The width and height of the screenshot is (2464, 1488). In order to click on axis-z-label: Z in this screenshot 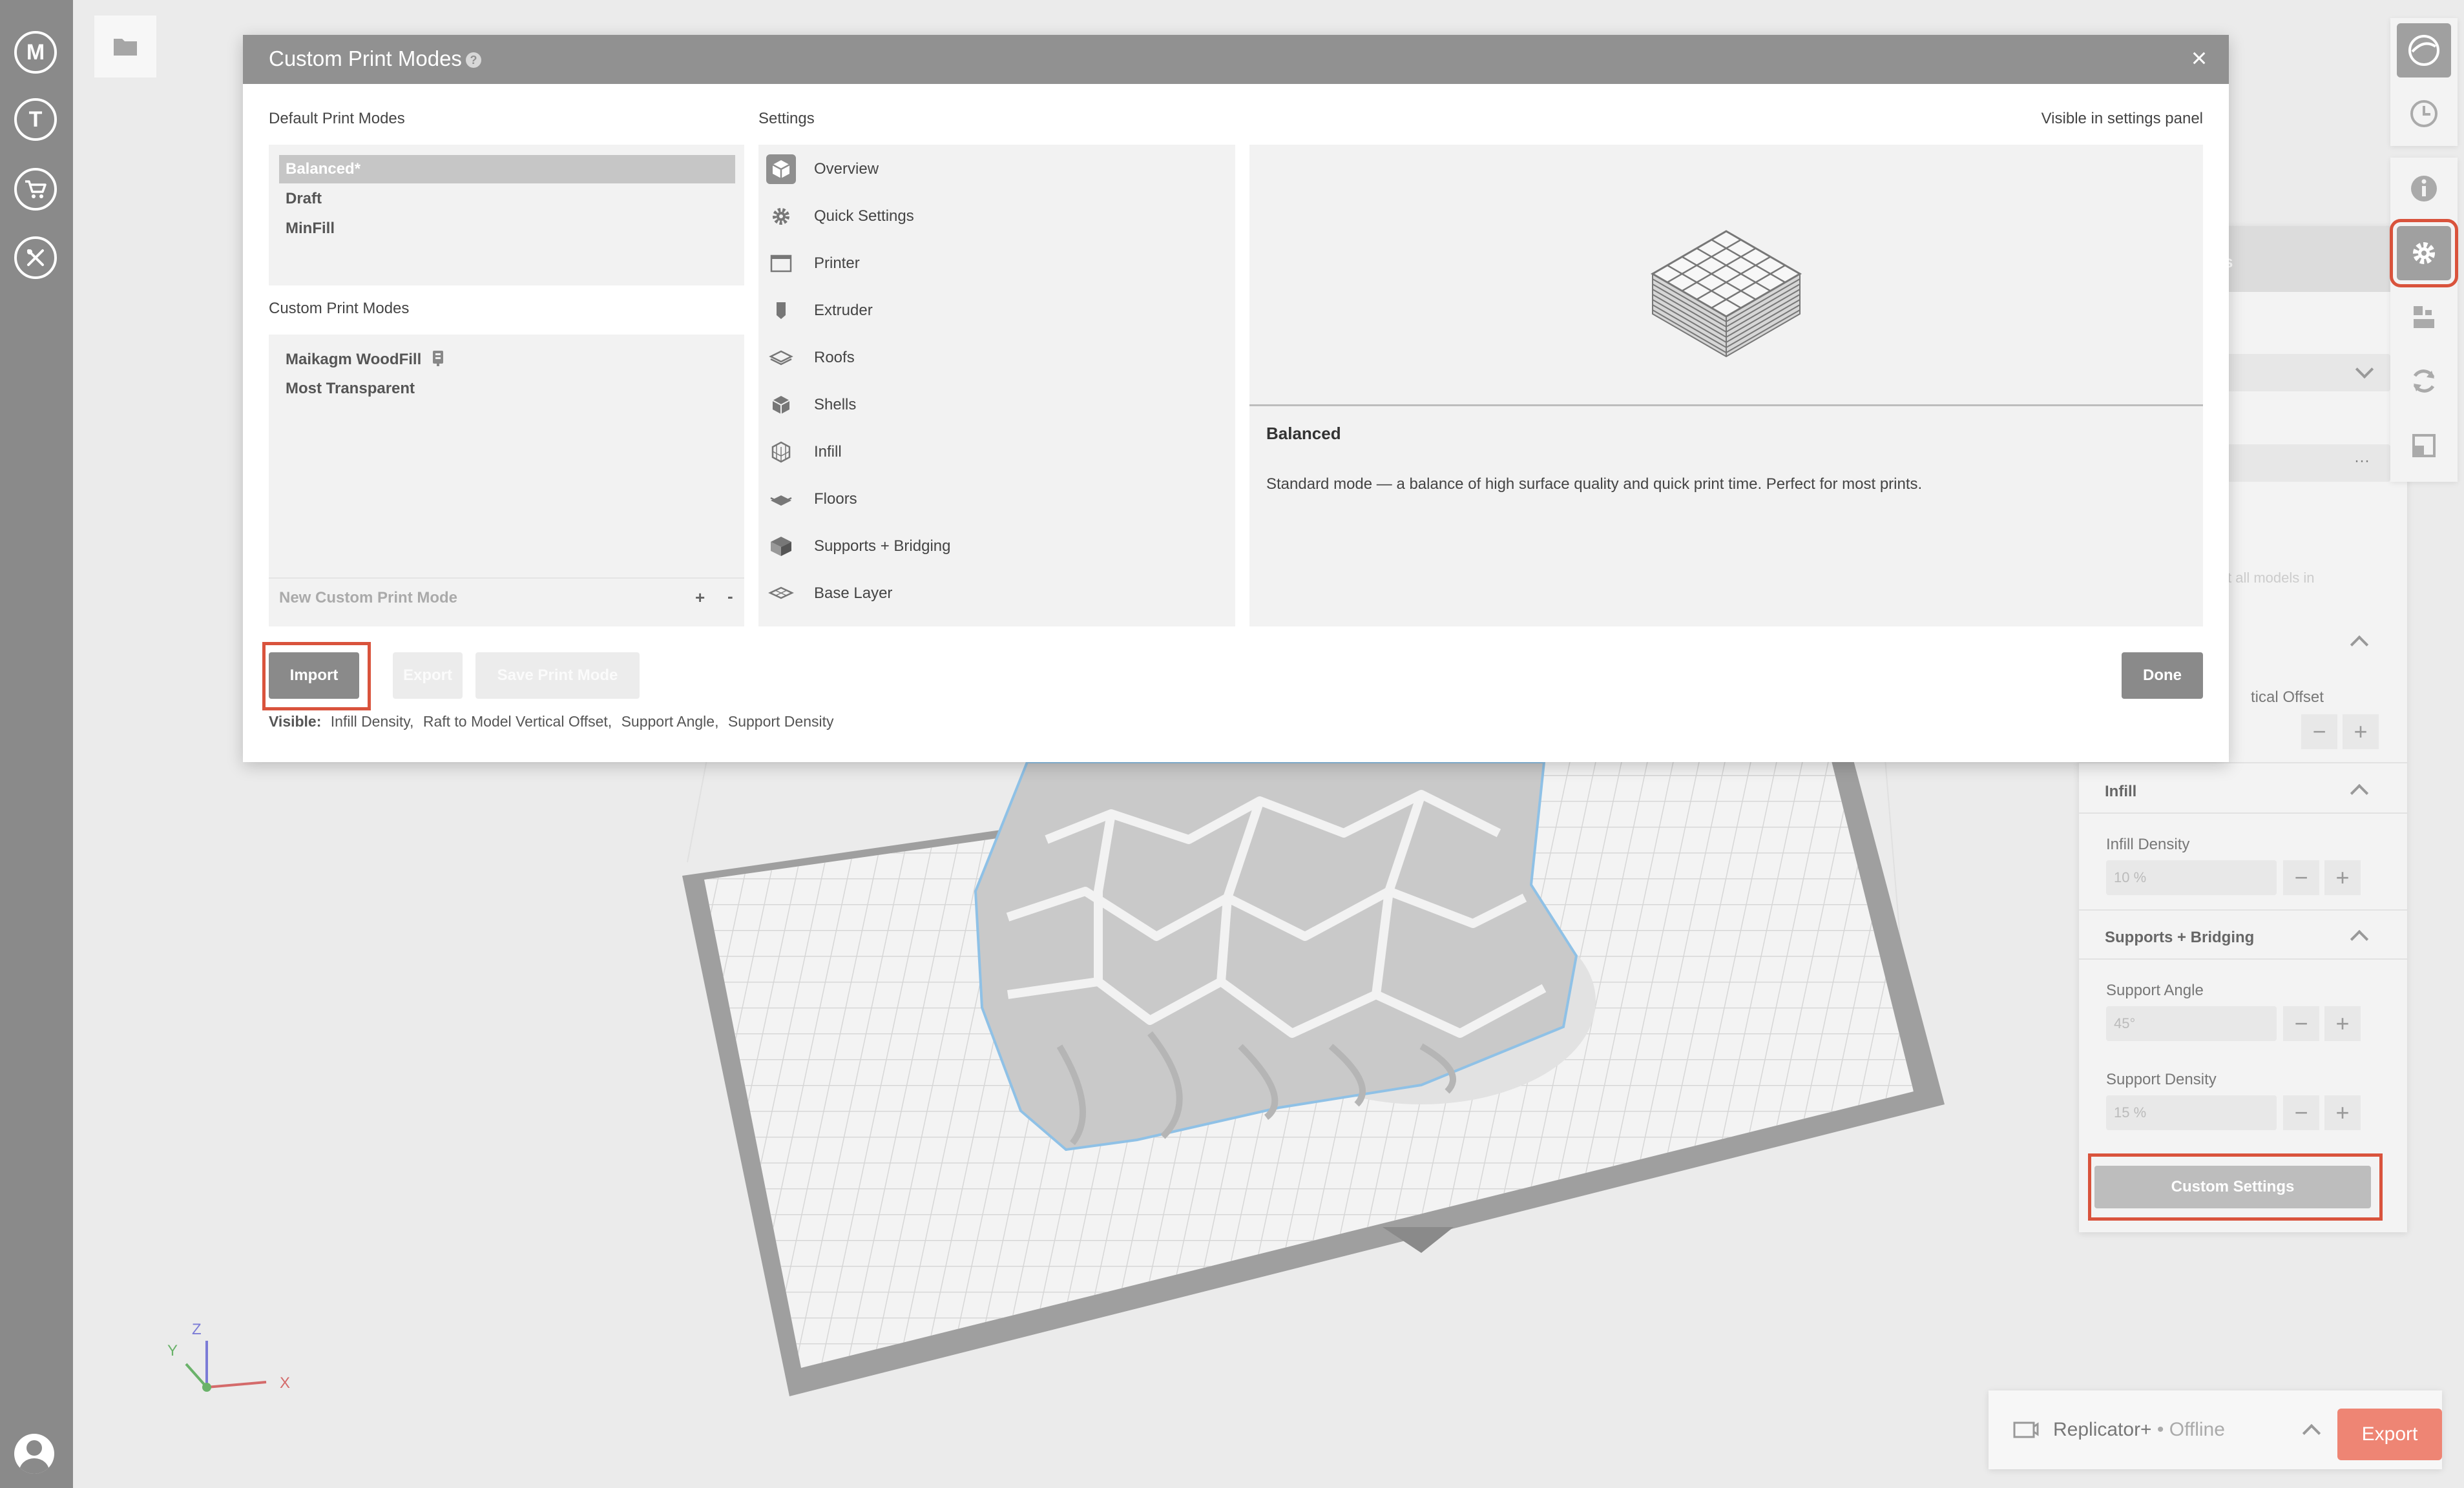, I will do `click(197, 1329)`.